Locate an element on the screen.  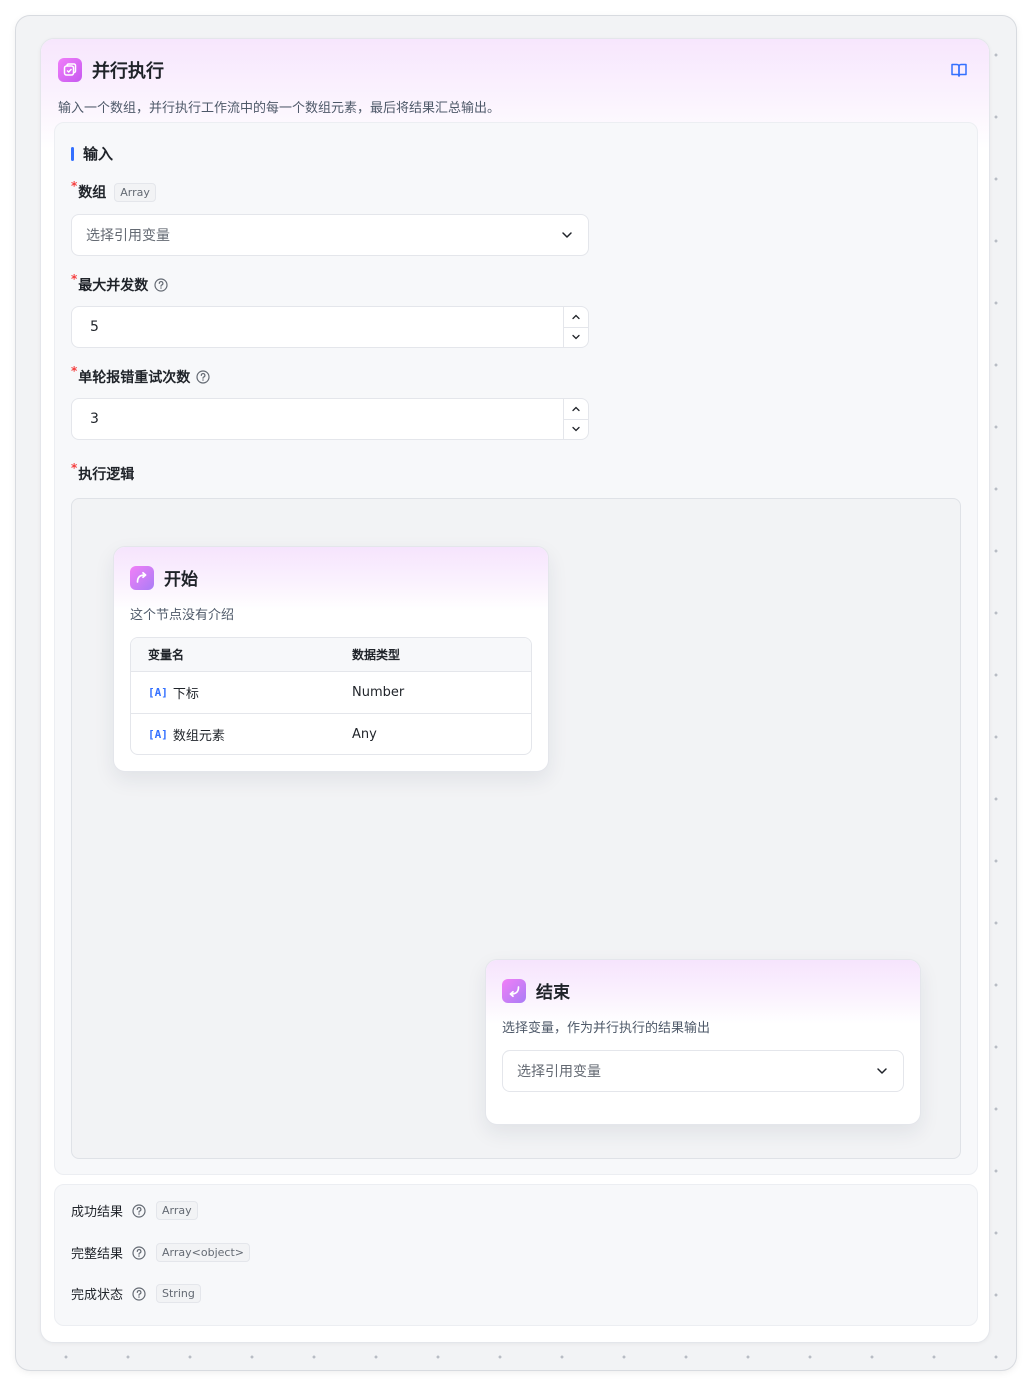
input-section-title: 输入 is located at coordinates (92, 153).